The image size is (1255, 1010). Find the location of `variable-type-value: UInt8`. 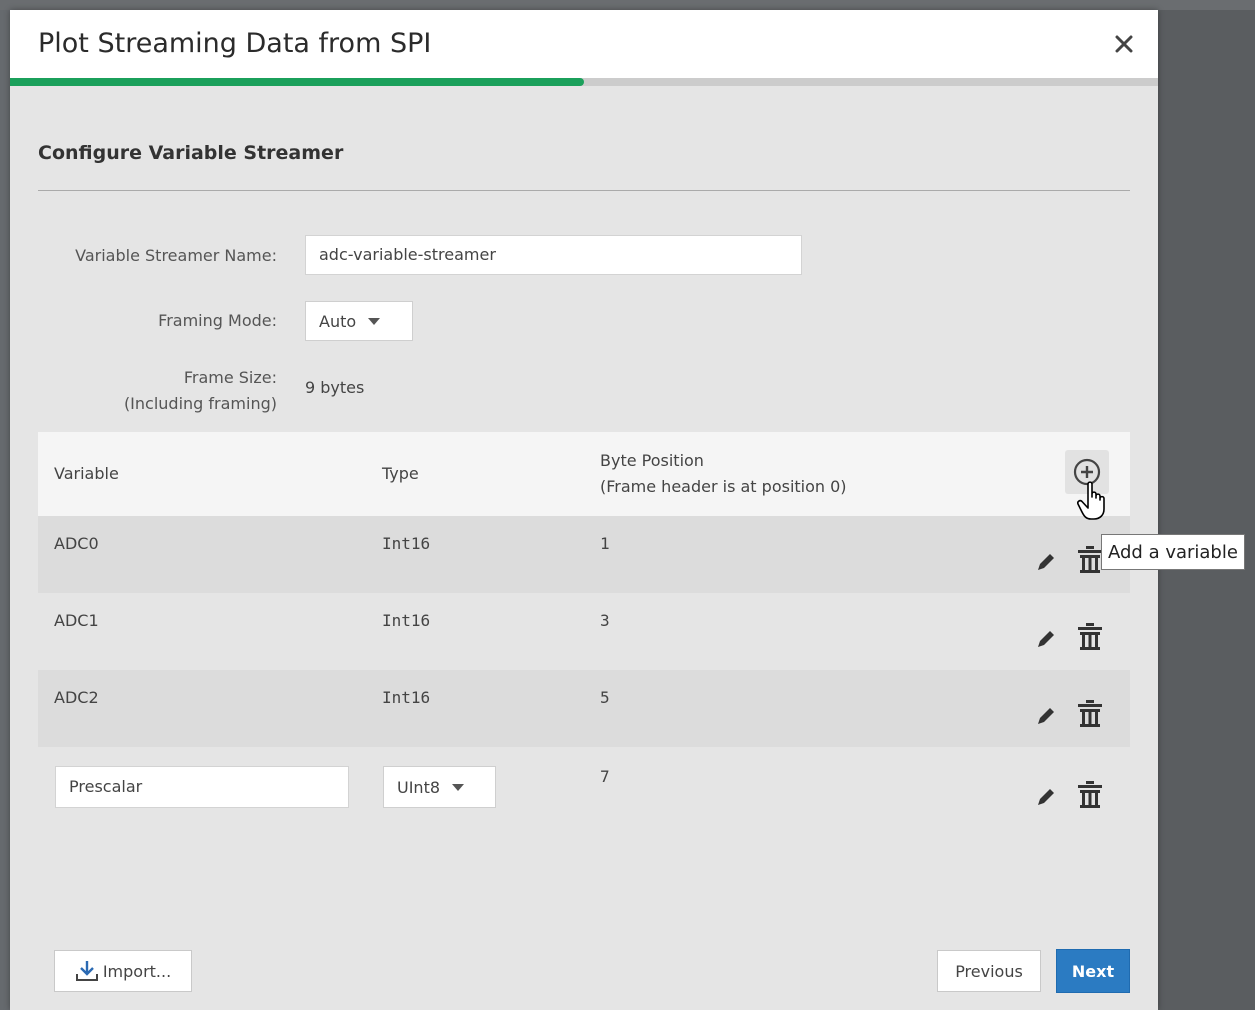

variable-type-value: UInt8 is located at coordinates (419, 787).